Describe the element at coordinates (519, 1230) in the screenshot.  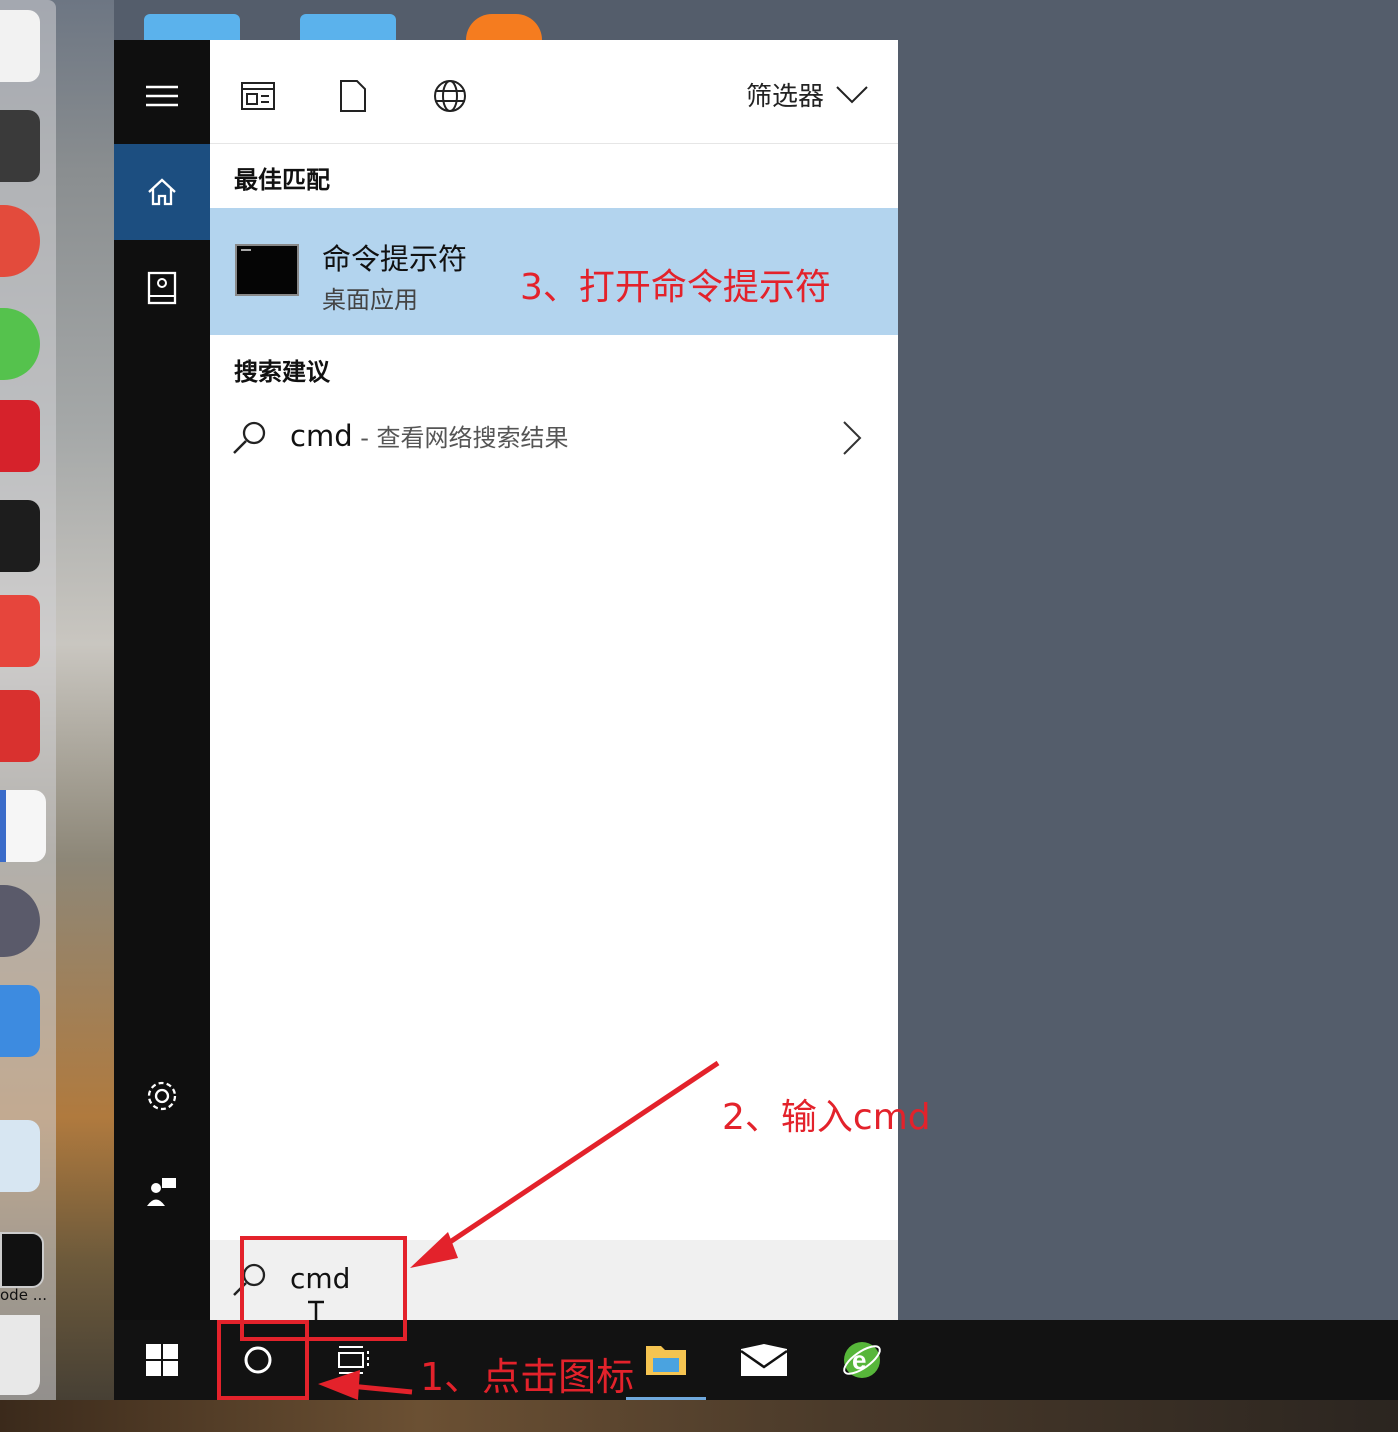
I see `annotation-arrows` at that location.